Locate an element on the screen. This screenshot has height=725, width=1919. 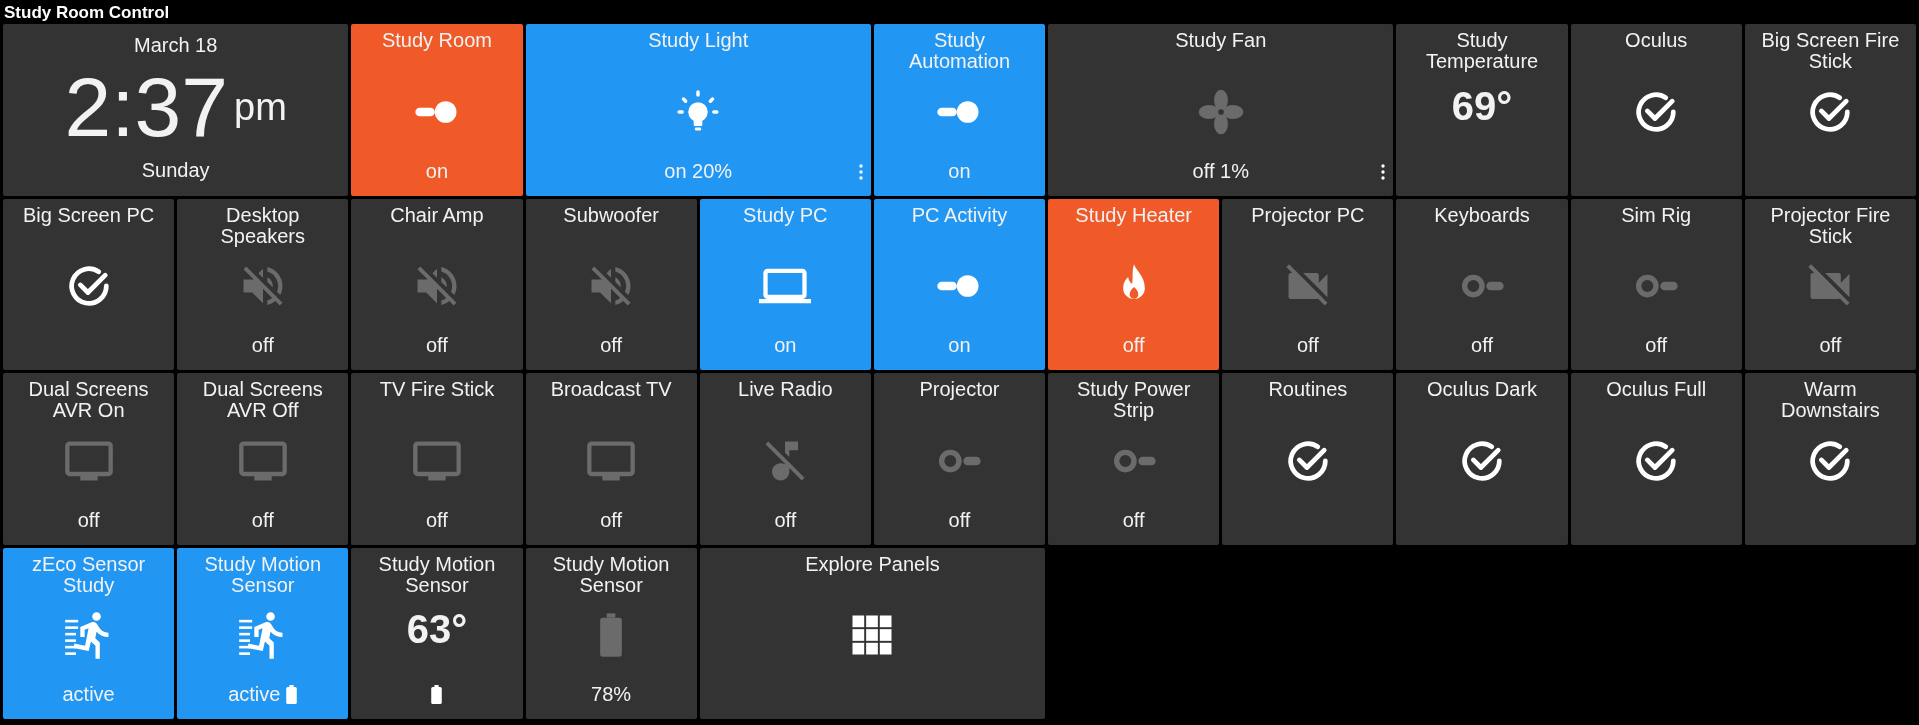
tile-title: Sim Rig is located at coordinates (1656, 216).